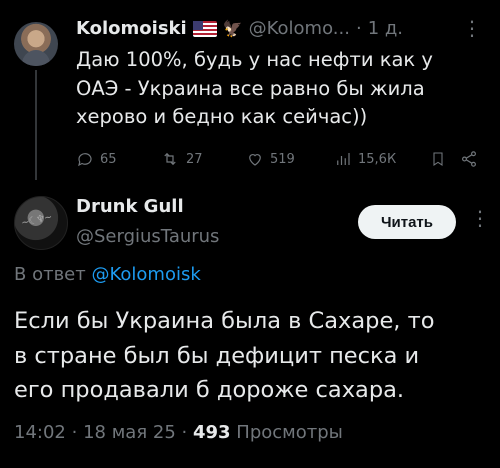 This screenshot has height=468, width=500. Describe the element at coordinates (40, 432) in the screenshot. I see `tweet-time: 14:02` at that location.